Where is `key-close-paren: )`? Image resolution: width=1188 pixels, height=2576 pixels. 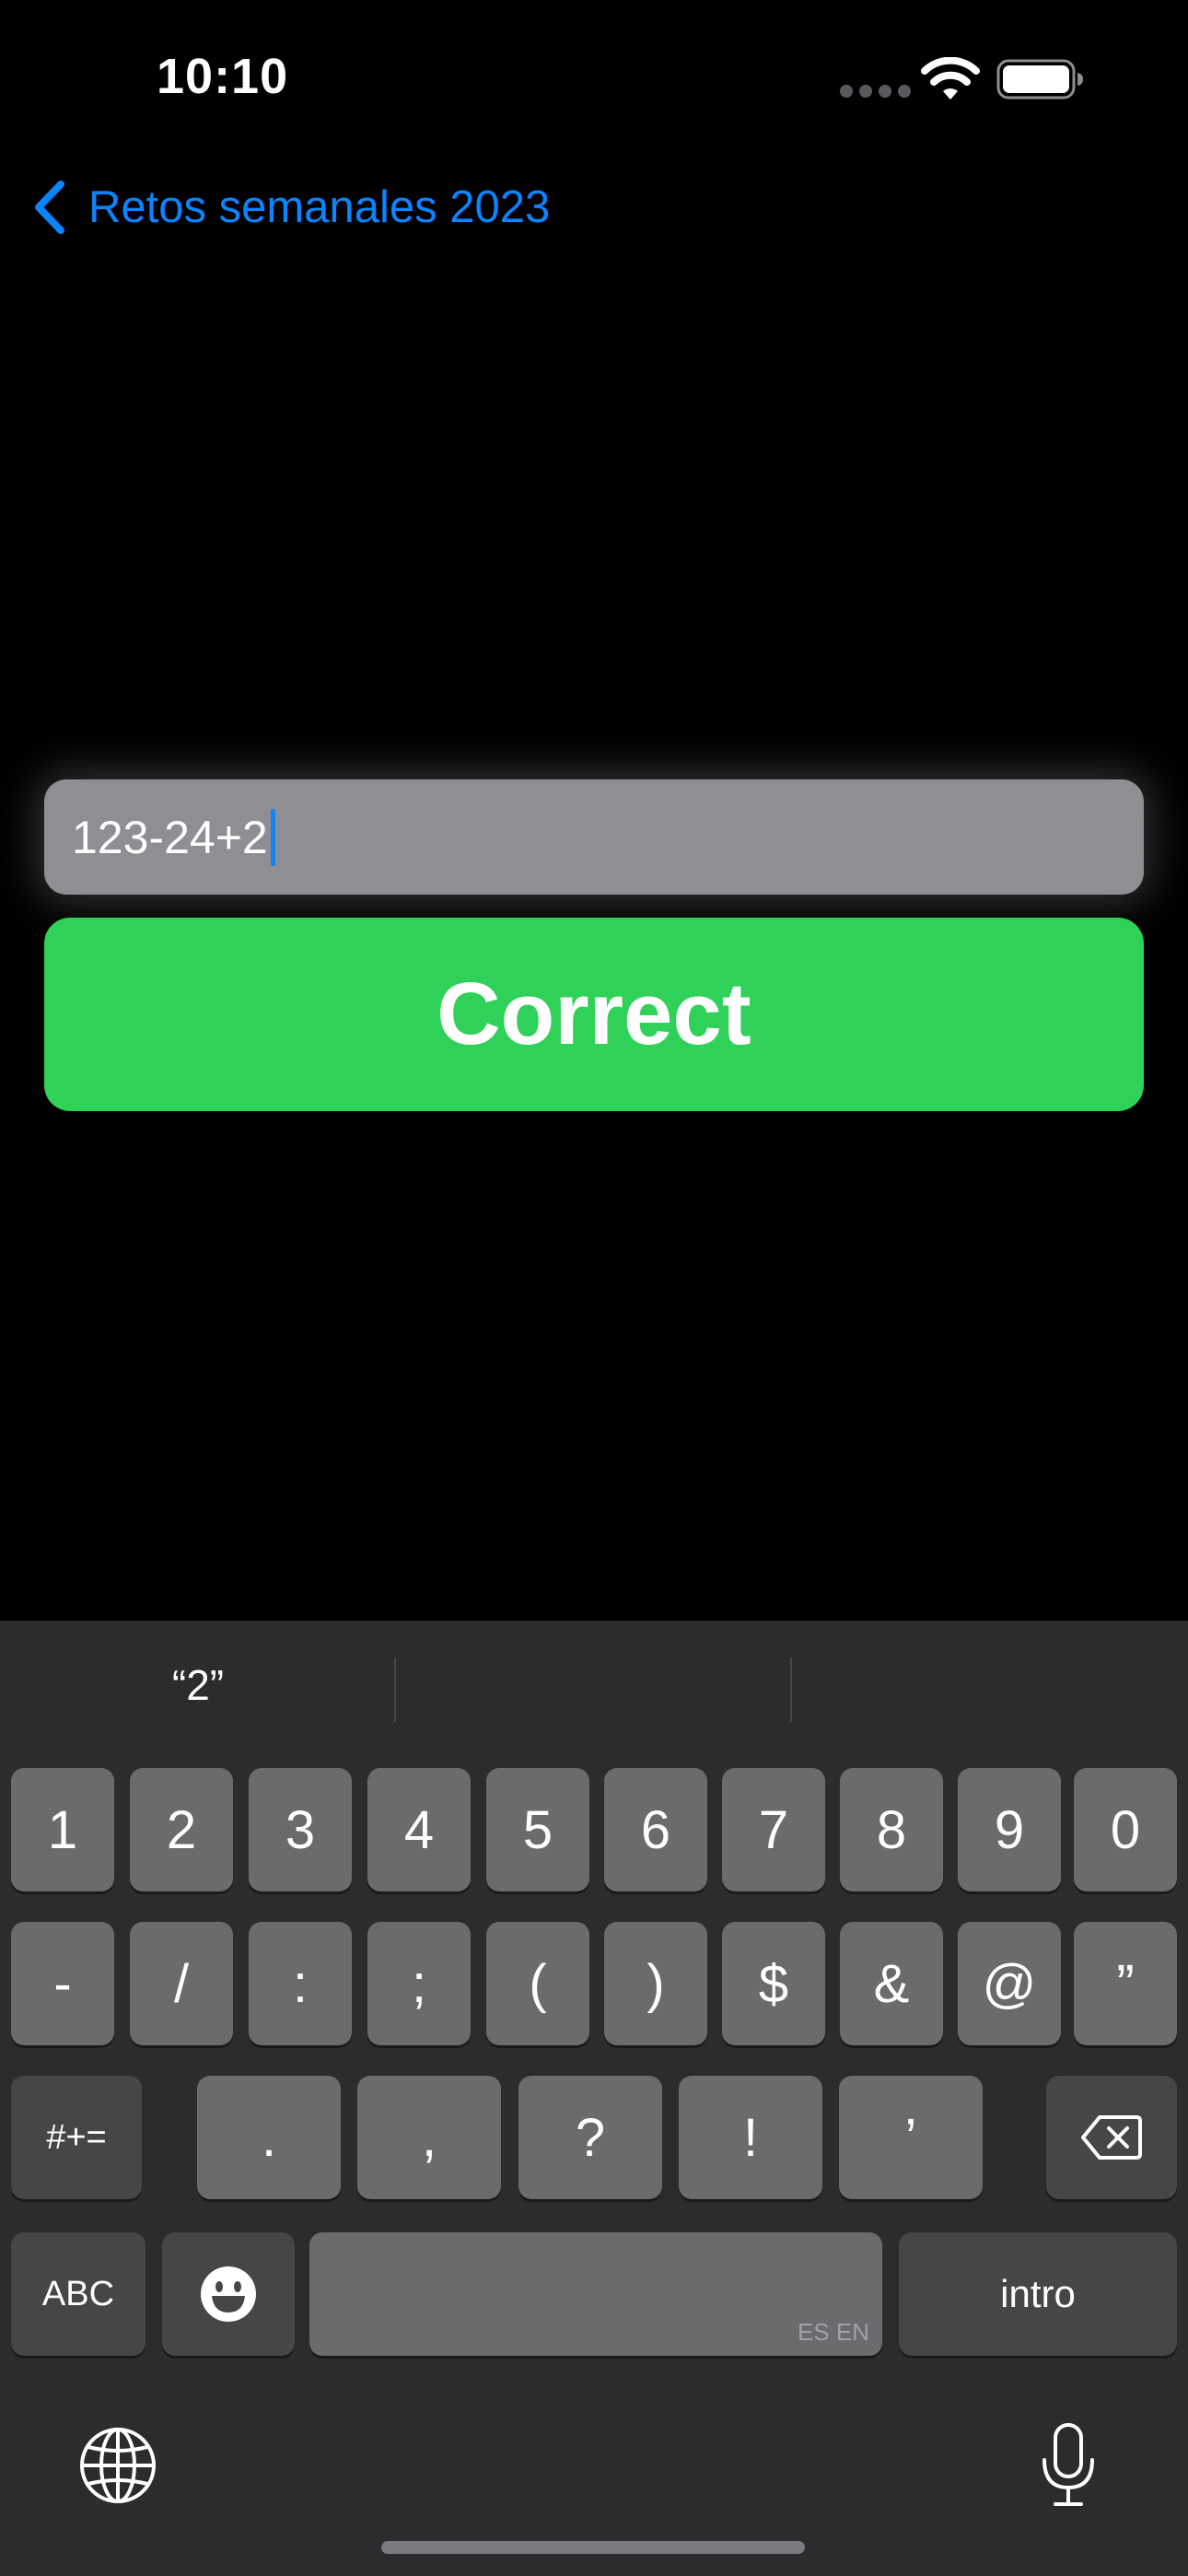
key-close-paren: ) is located at coordinates (655, 1983).